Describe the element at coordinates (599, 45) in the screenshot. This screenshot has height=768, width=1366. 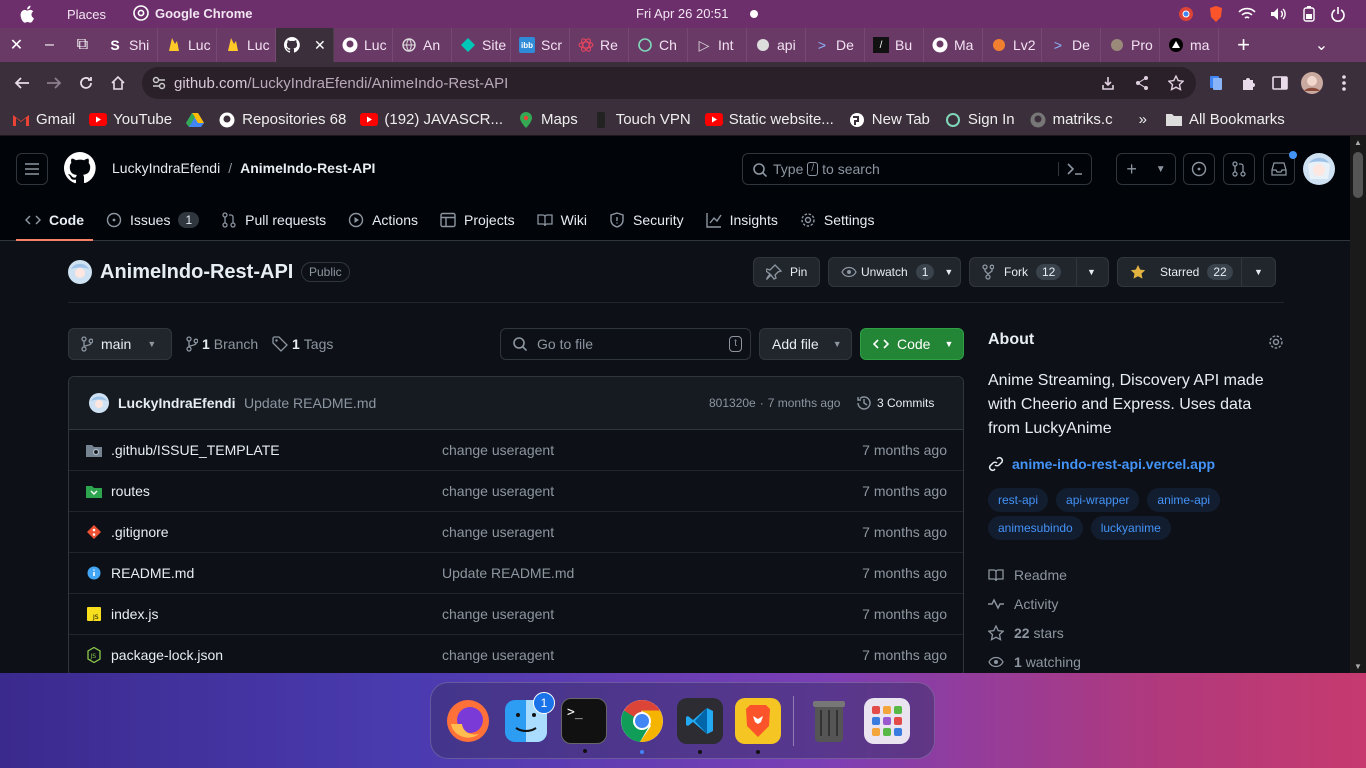
I see `browser-tab: Re` at that location.